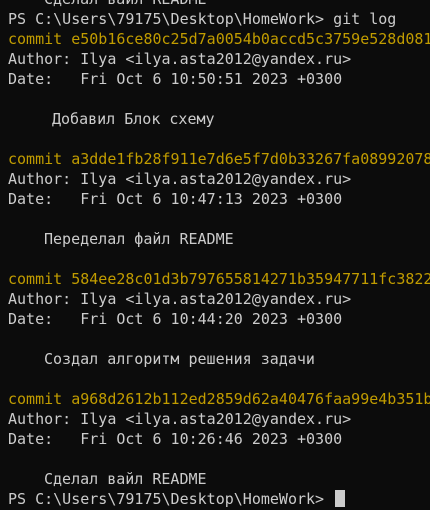  Describe the element at coordinates (365, 19) in the screenshot. I see `command-text: git log` at that location.